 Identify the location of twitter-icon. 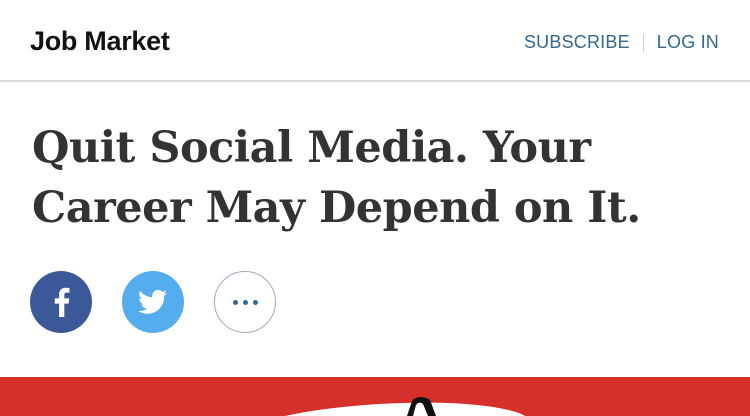
(152, 301).